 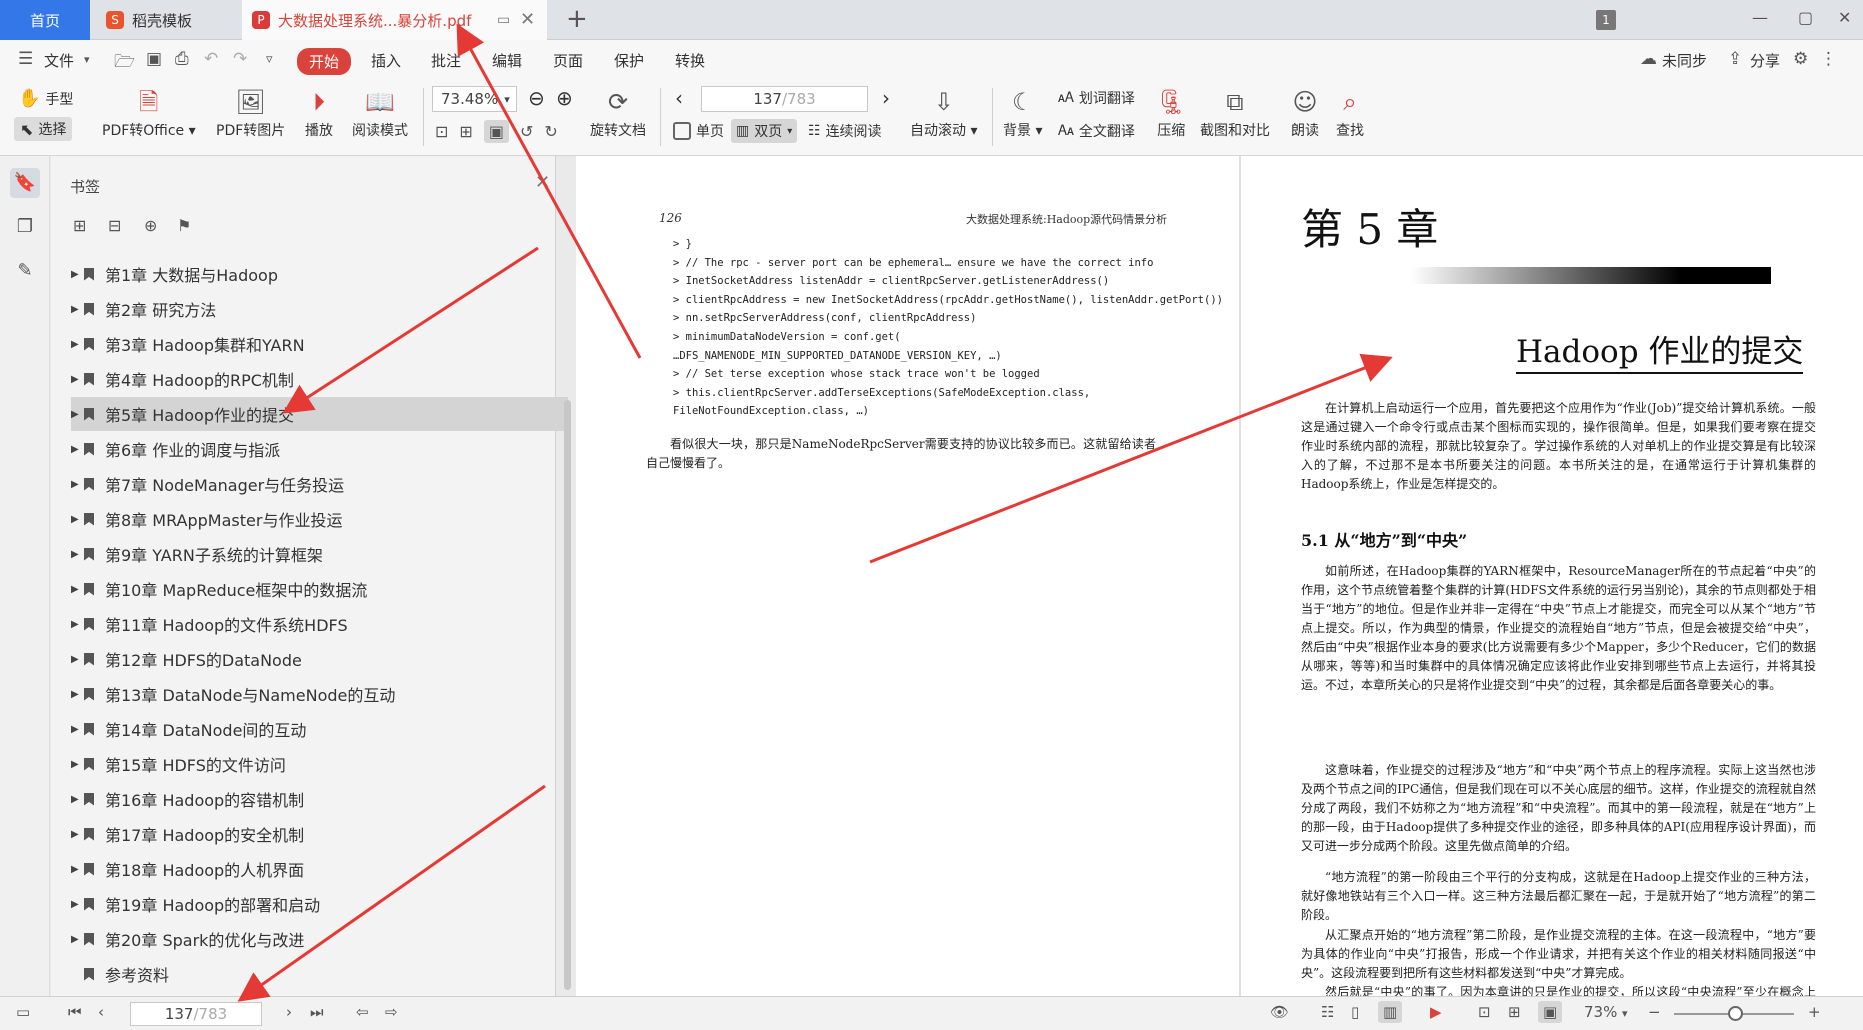 I want to click on more-options-icon: ⋮, so click(x=1828, y=59).